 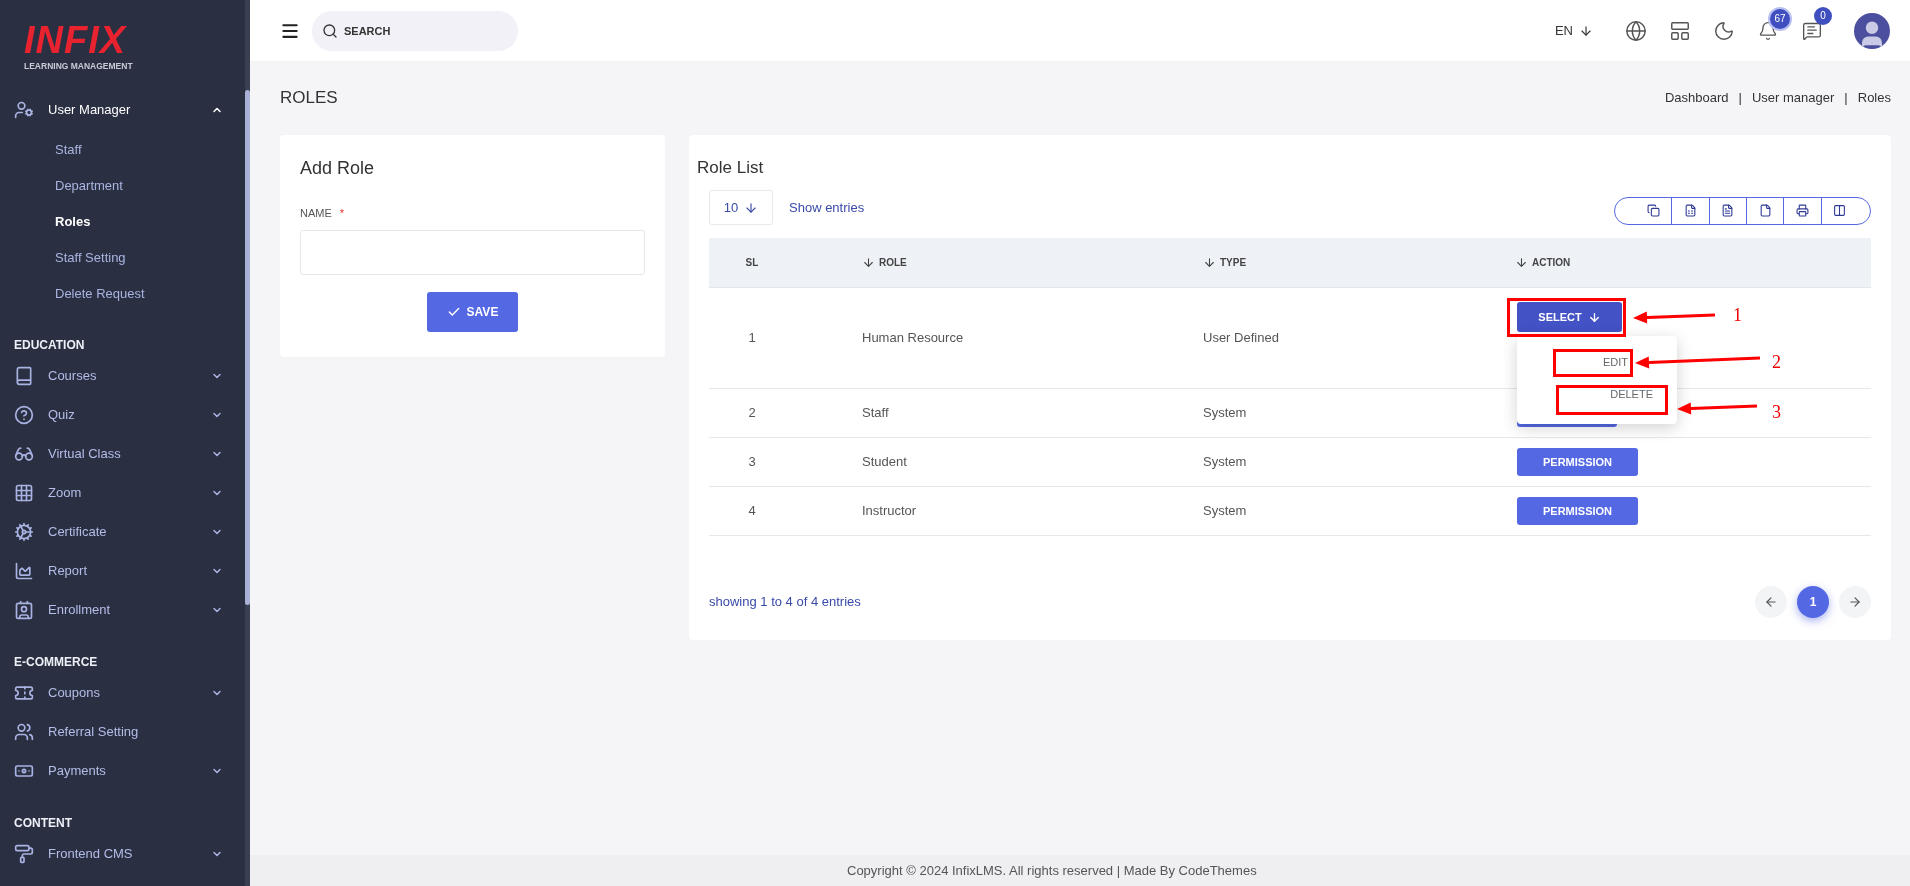 I want to click on layout-icon, so click(x=1680, y=30).